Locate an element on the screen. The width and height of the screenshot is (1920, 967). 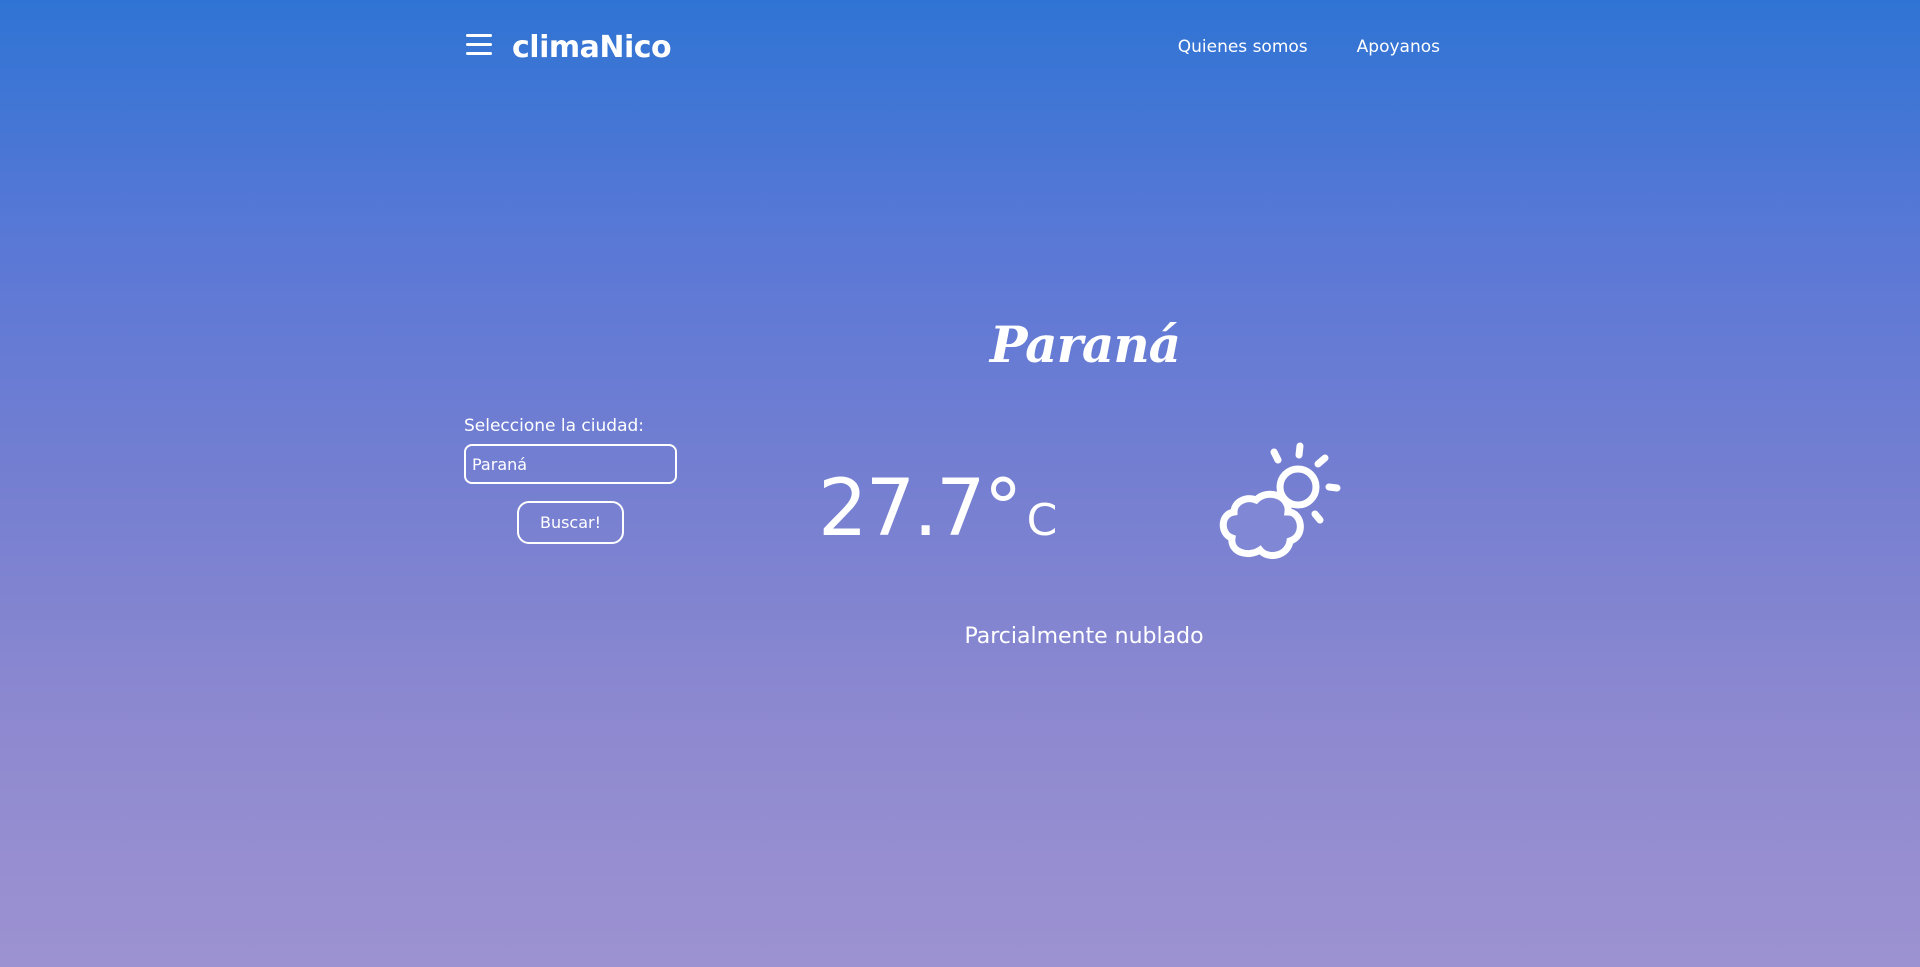
nav-link-apoyanos: Apoyanos is located at coordinates (1398, 47).